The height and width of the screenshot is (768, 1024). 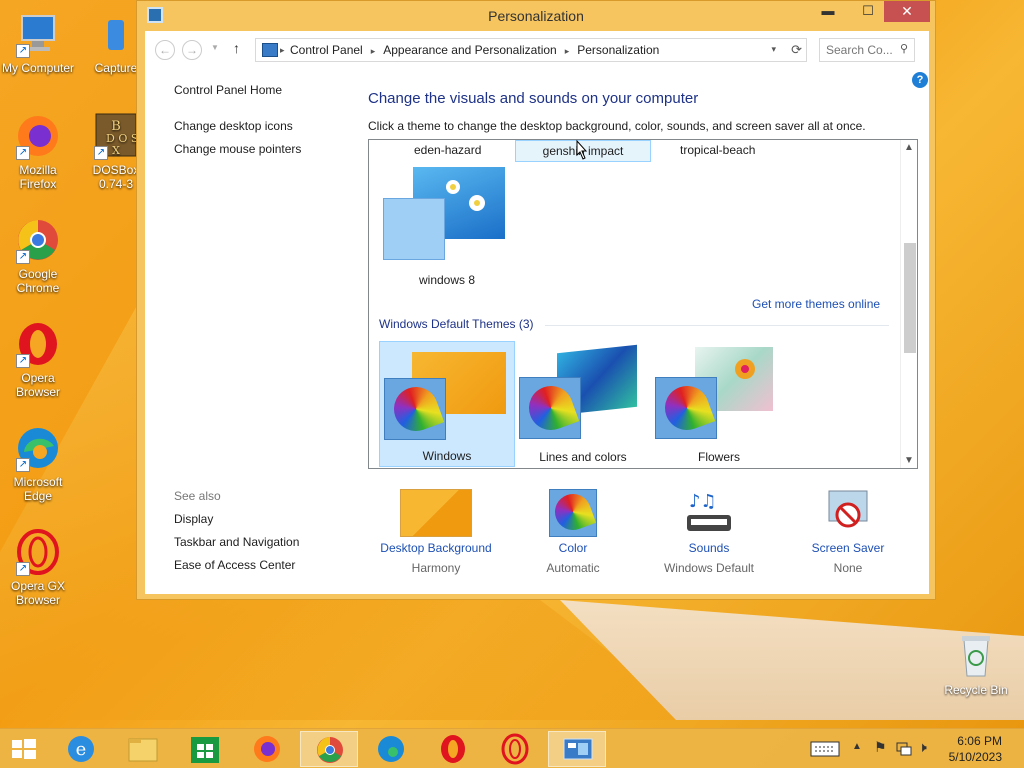 What do you see at coordinates (205, 749) in the screenshot?
I see `taskbar-store` at bounding box center [205, 749].